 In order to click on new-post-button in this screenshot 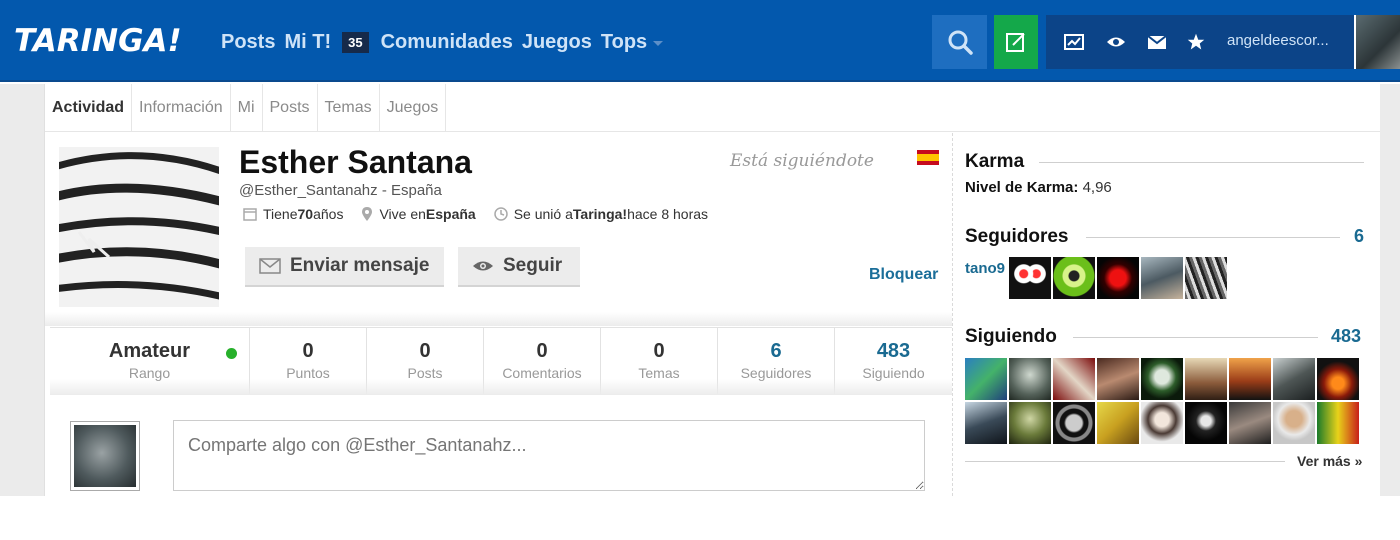, I will do `click(1016, 42)`.